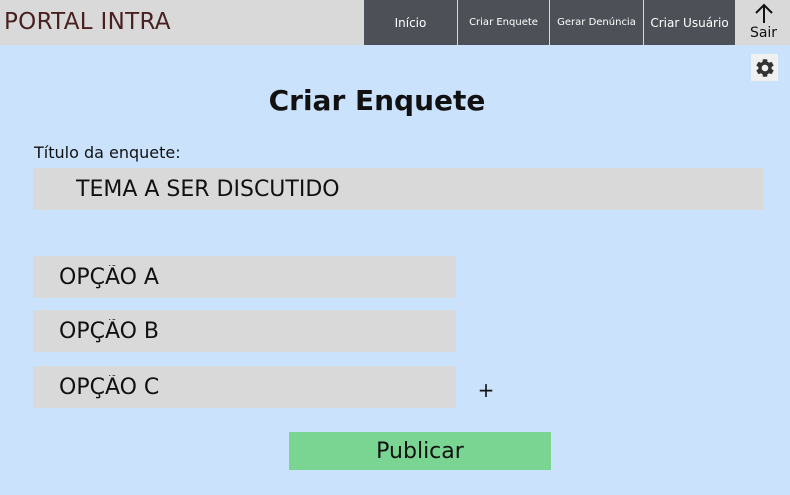  What do you see at coordinates (87, 22) in the screenshot?
I see `app-title: PORTAL INTRA` at bounding box center [87, 22].